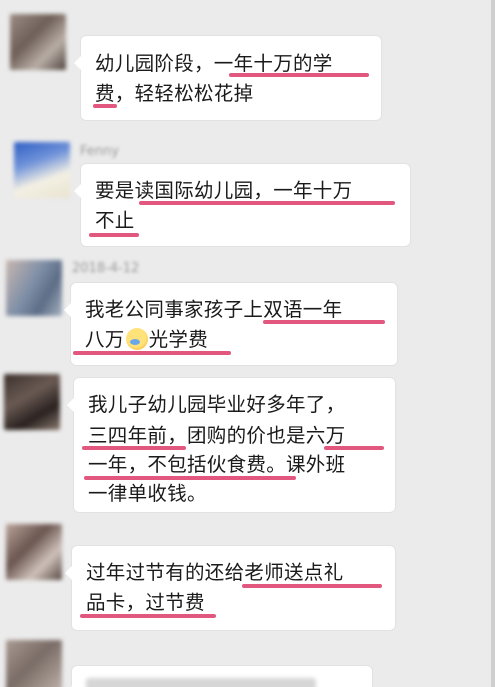 This screenshot has width=495, height=687. Describe the element at coordinates (99, 151) in the screenshot. I see `sender-name: Fenny` at that location.